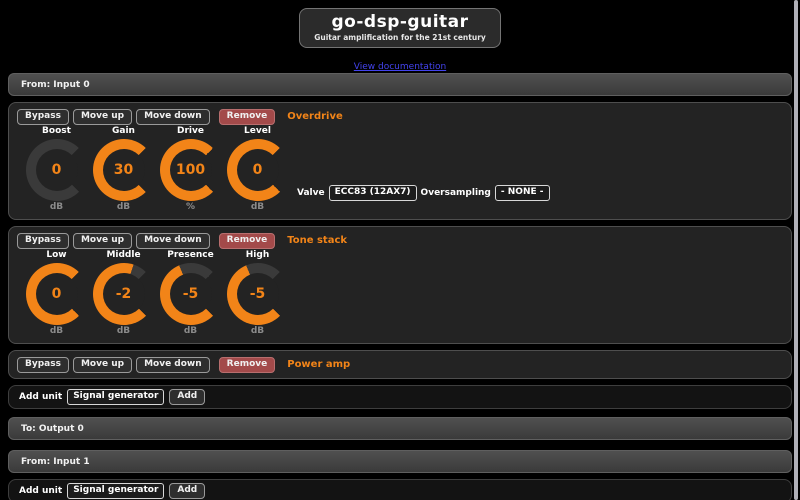 The image size is (800, 500). I want to click on view-documentation-link: View documentation, so click(400, 67).